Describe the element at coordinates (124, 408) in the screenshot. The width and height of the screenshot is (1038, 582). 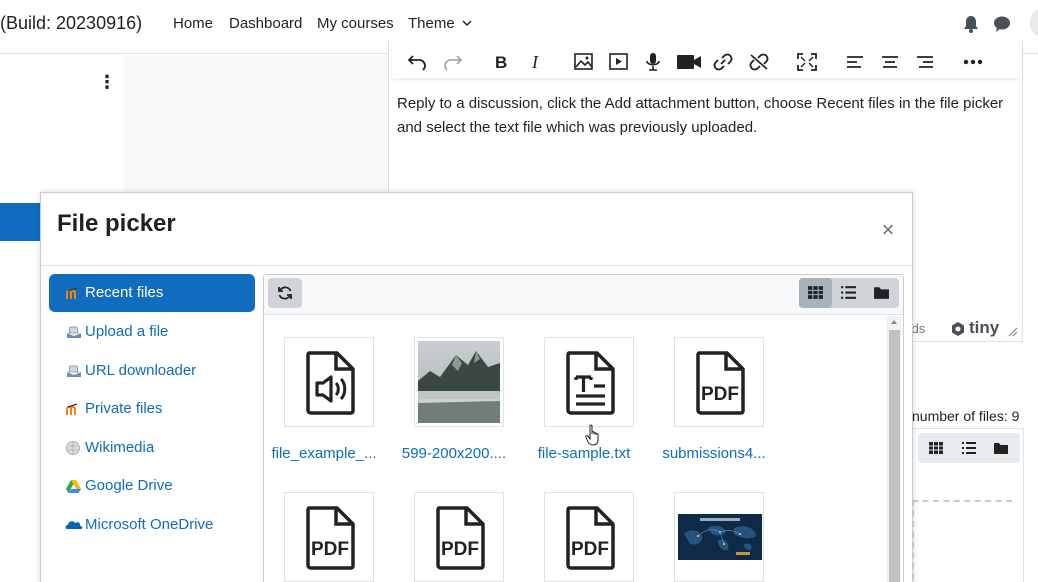
I see `repo-label: Private files` at that location.